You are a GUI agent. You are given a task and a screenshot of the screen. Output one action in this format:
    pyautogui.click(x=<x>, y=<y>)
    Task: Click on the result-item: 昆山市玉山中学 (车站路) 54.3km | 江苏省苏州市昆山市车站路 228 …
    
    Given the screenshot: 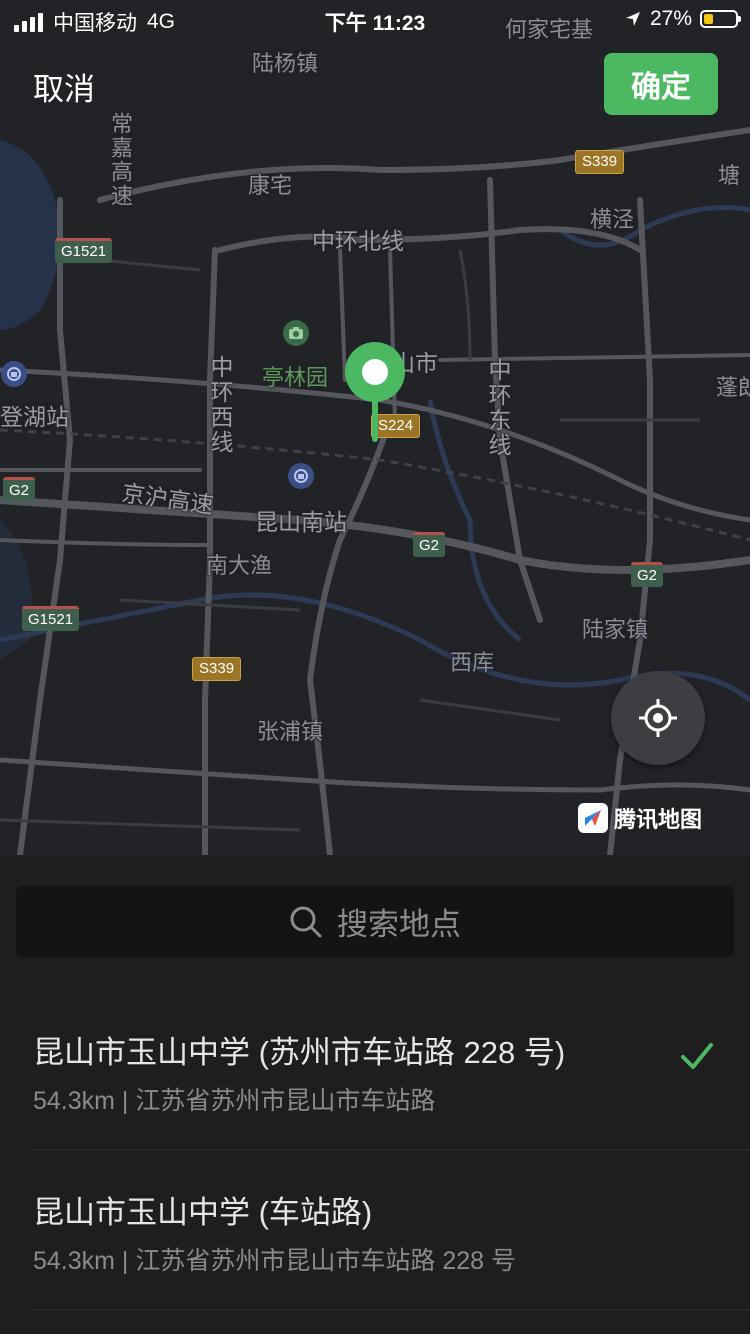 What is the action you would take?
    pyautogui.click(x=375, y=1245)
    